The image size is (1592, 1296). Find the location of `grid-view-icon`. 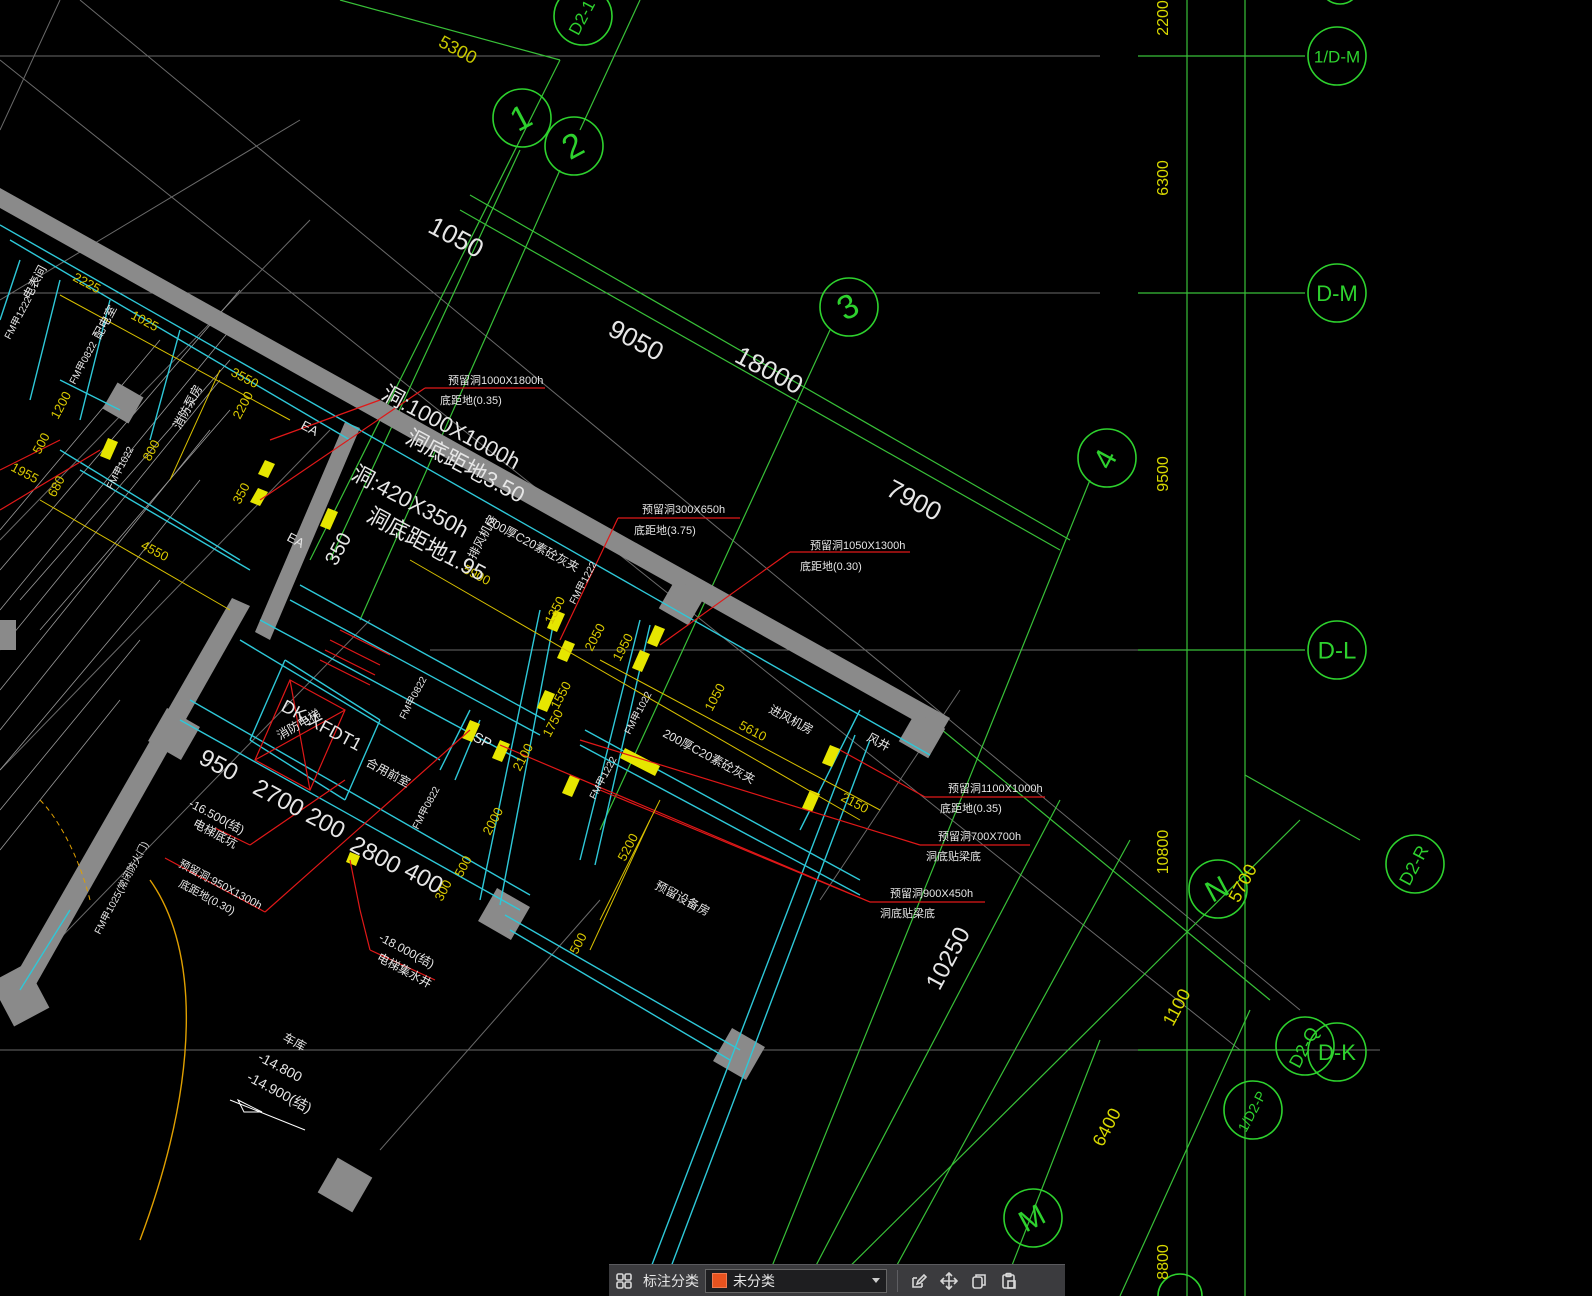

grid-view-icon is located at coordinates (624, 1281).